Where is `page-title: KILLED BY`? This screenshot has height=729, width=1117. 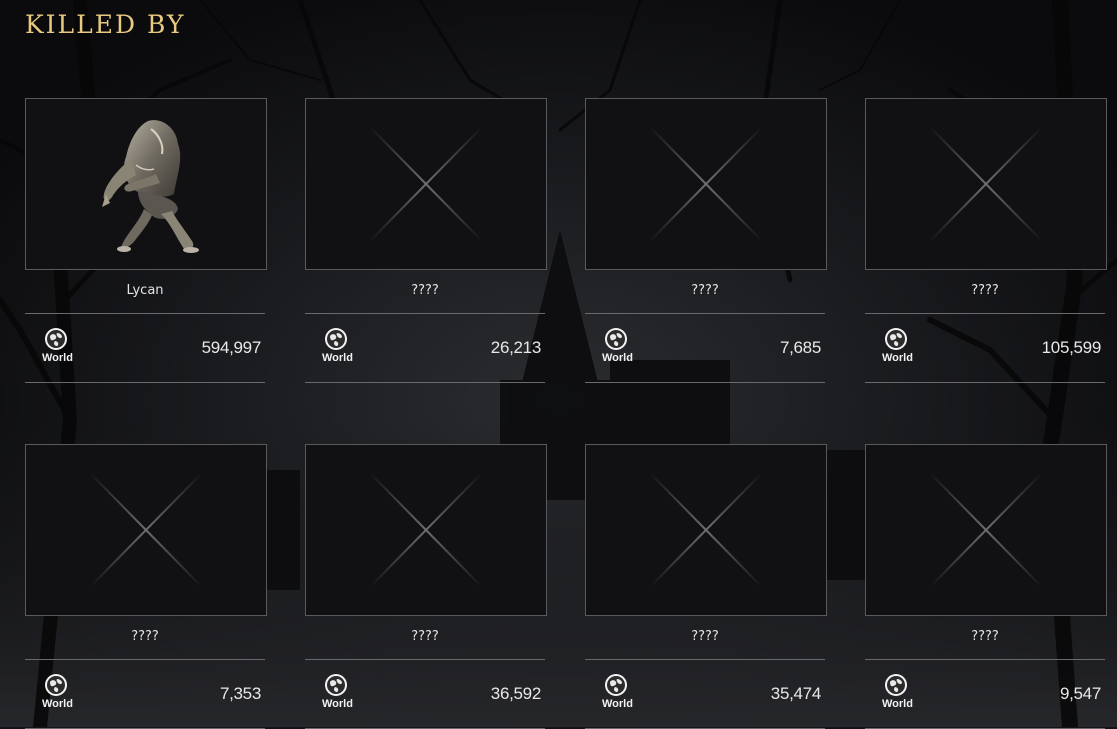
page-title: KILLED BY is located at coordinates (105, 24).